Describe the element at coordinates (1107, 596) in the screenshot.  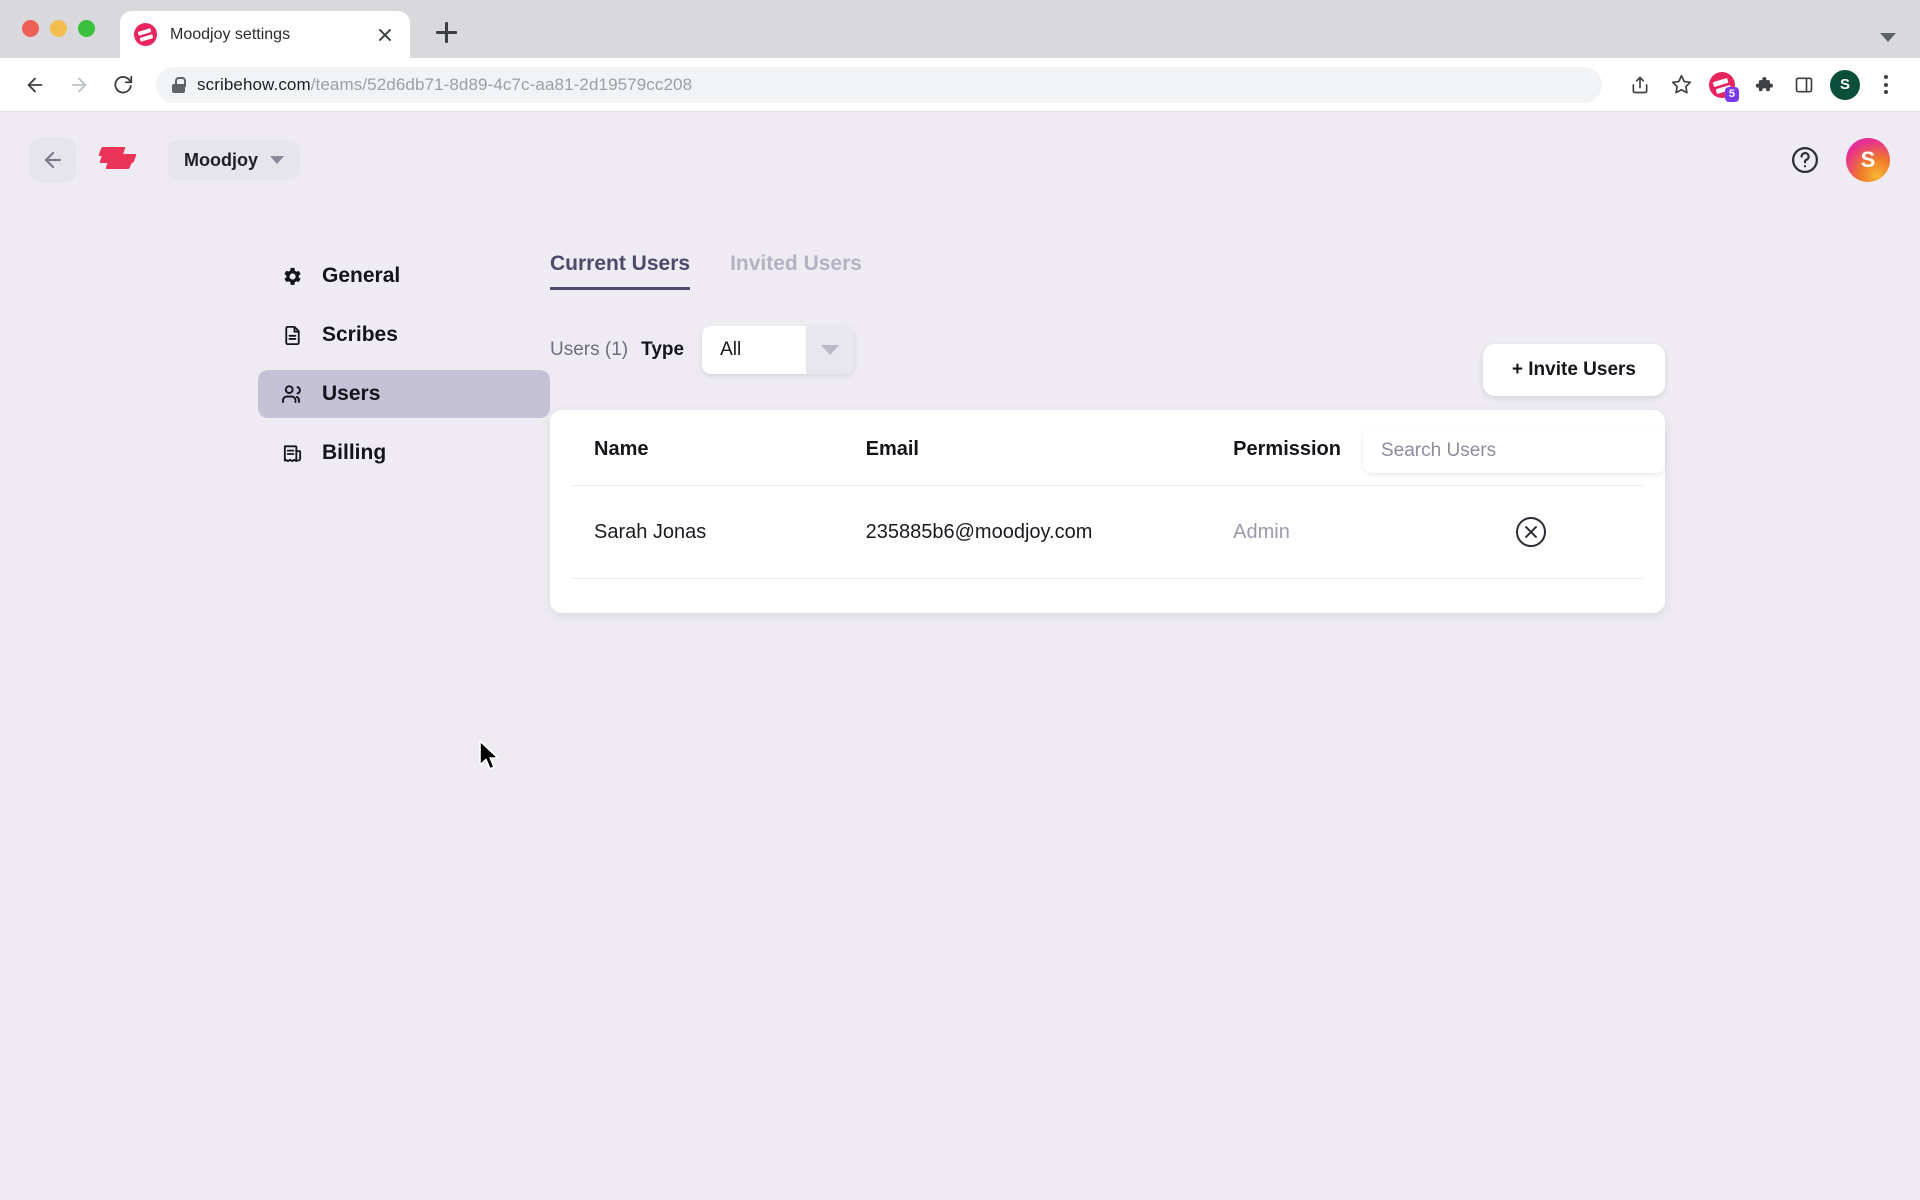
I see `table-card-footer-spacer` at that location.